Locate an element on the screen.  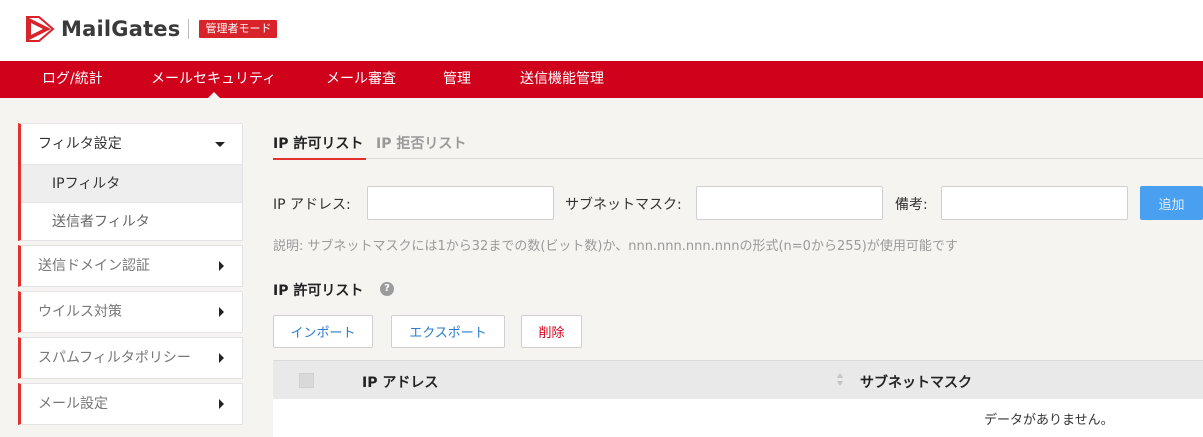
active-nav-indicator is located at coordinates (213, 95).